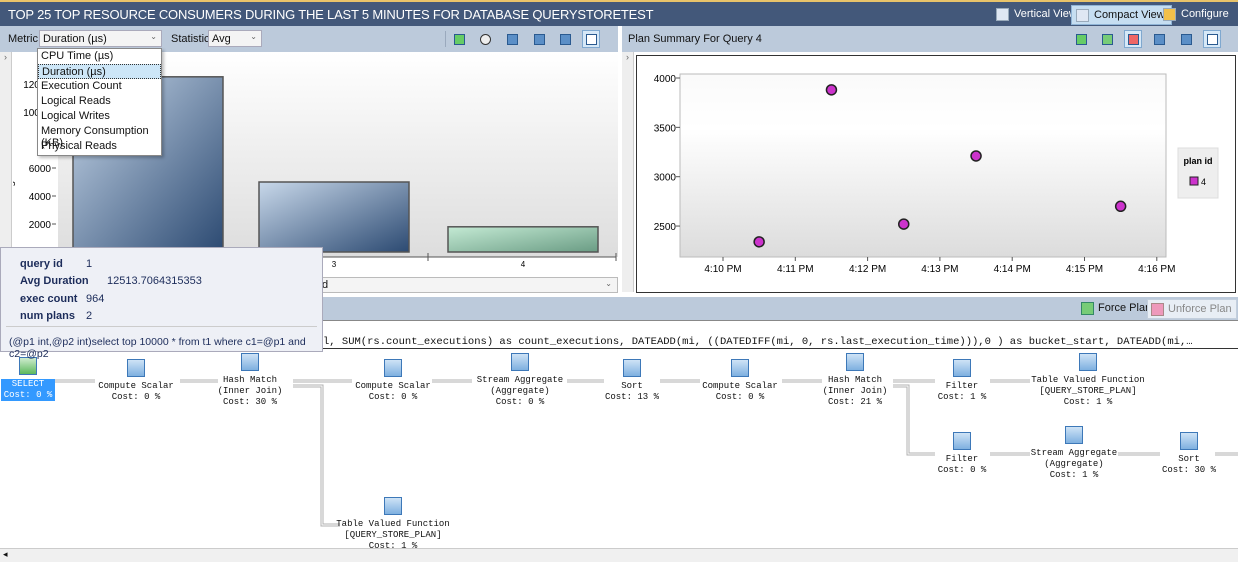 The height and width of the screenshot is (562, 1238). I want to click on metric-option-logical-writes: Logical Writes, so click(99, 116).